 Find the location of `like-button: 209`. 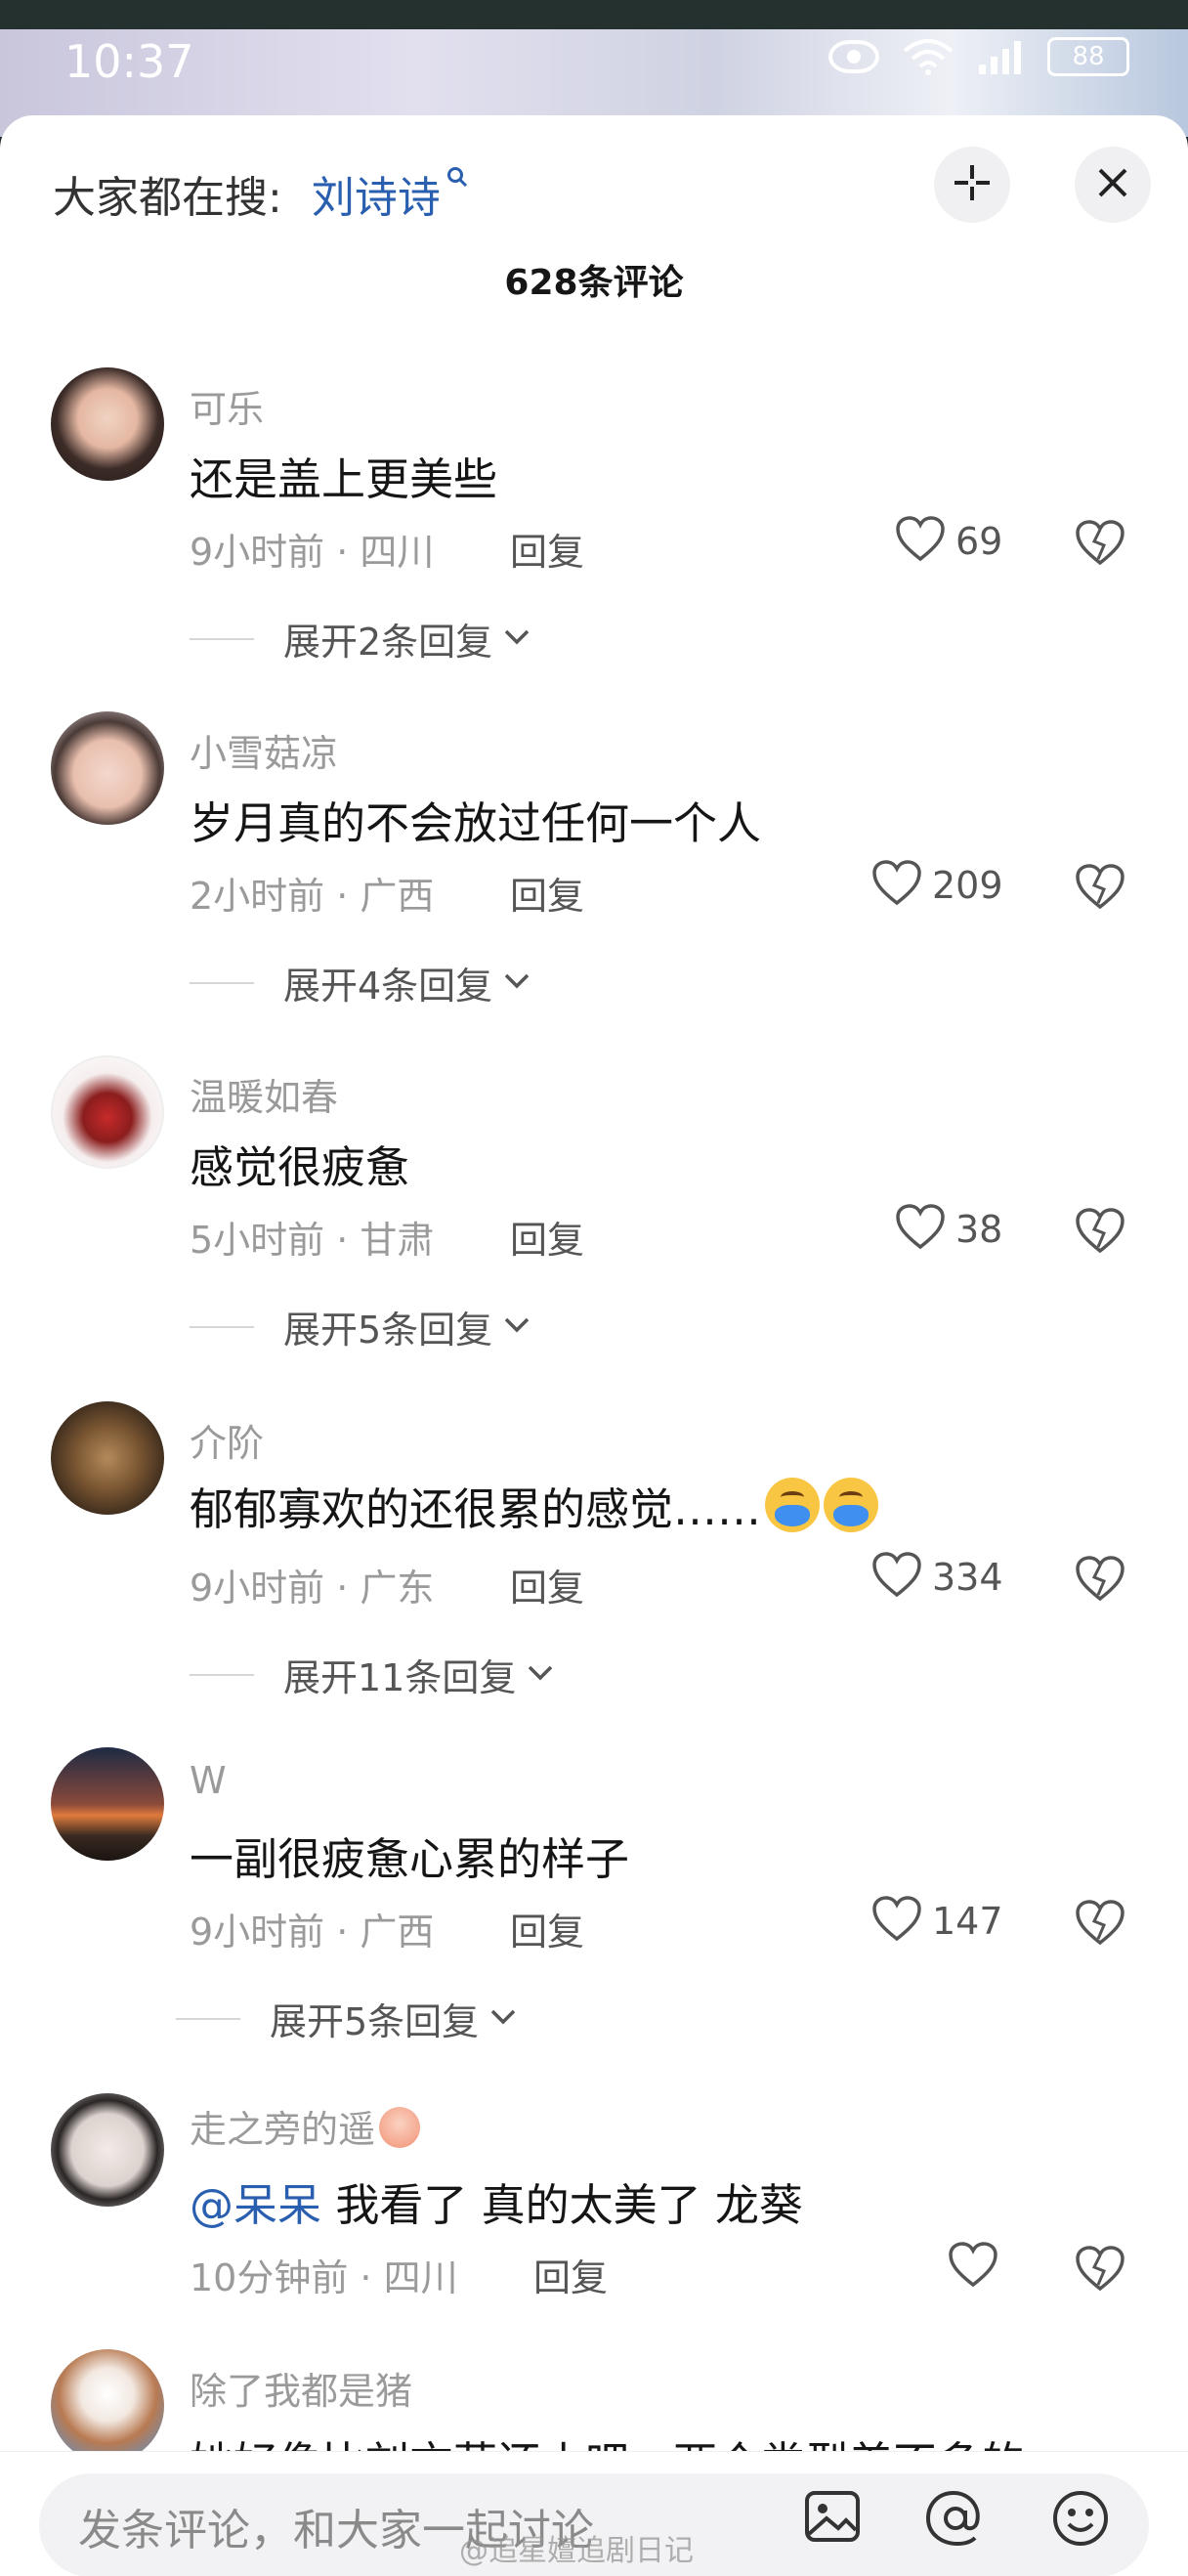

like-button: 209 is located at coordinates (937, 886).